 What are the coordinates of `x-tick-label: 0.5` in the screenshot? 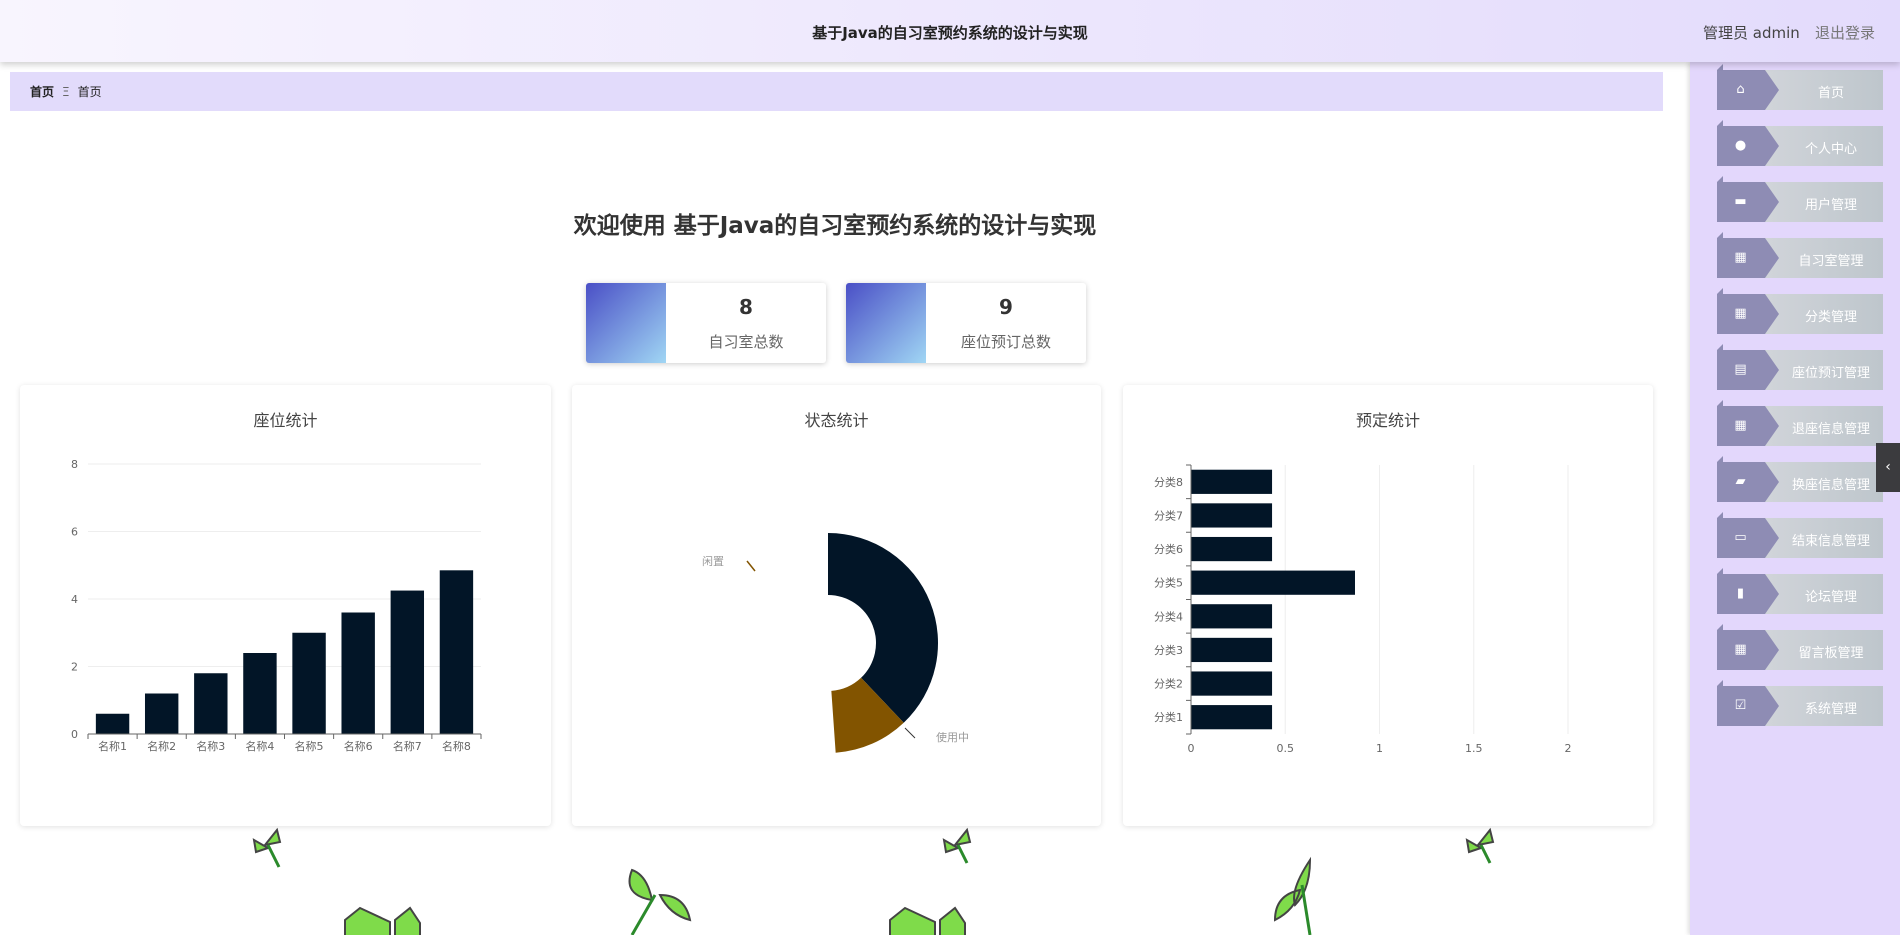 It's located at (1286, 748).